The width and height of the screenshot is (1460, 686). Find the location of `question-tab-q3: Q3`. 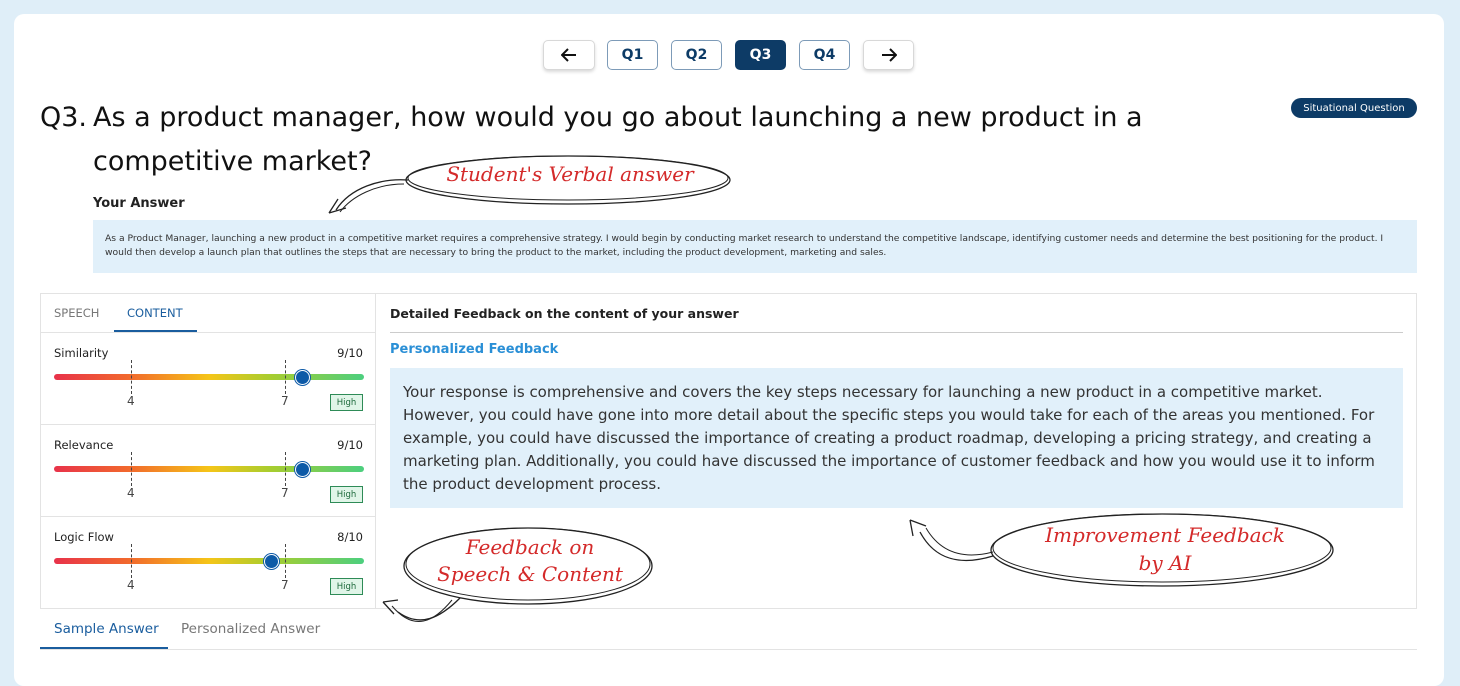

question-tab-q3: Q3 is located at coordinates (760, 55).